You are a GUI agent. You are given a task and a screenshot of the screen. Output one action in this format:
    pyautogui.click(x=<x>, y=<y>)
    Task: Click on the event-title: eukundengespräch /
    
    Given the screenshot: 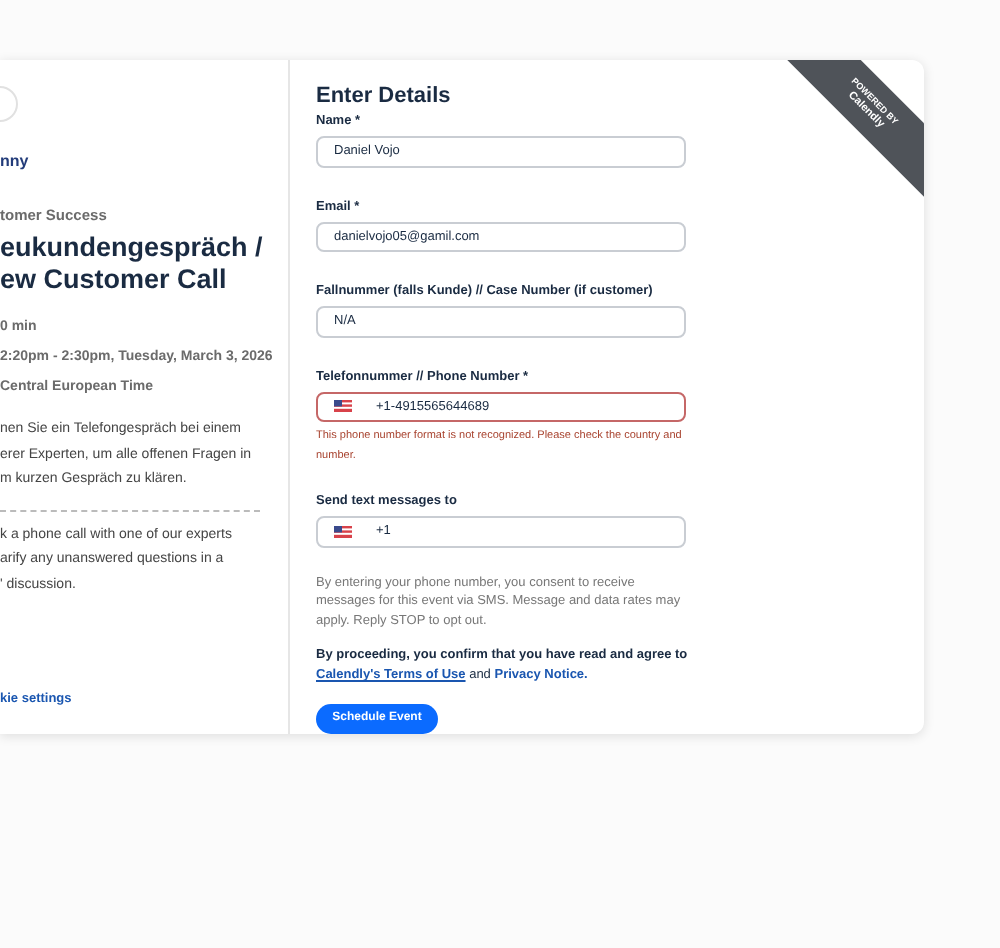 What is the action you would take?
    pyautogui.click(x=132, y=248)
    